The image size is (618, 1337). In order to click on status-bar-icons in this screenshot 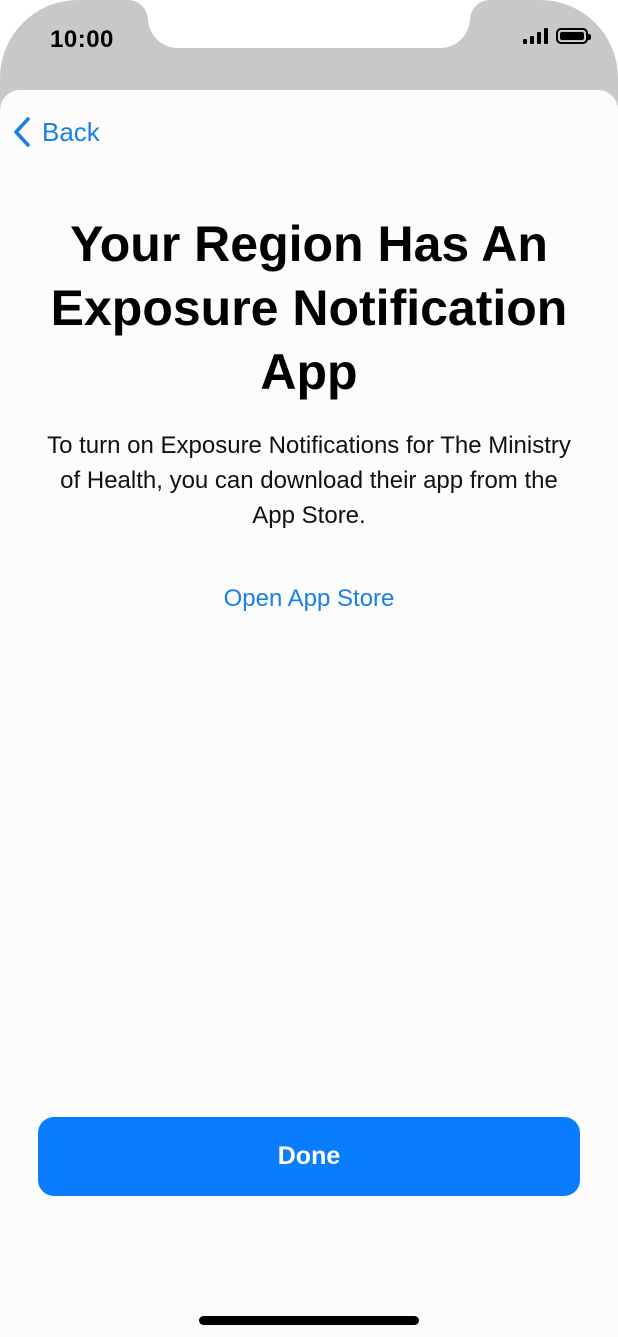, I will do `click(557, 36)`.